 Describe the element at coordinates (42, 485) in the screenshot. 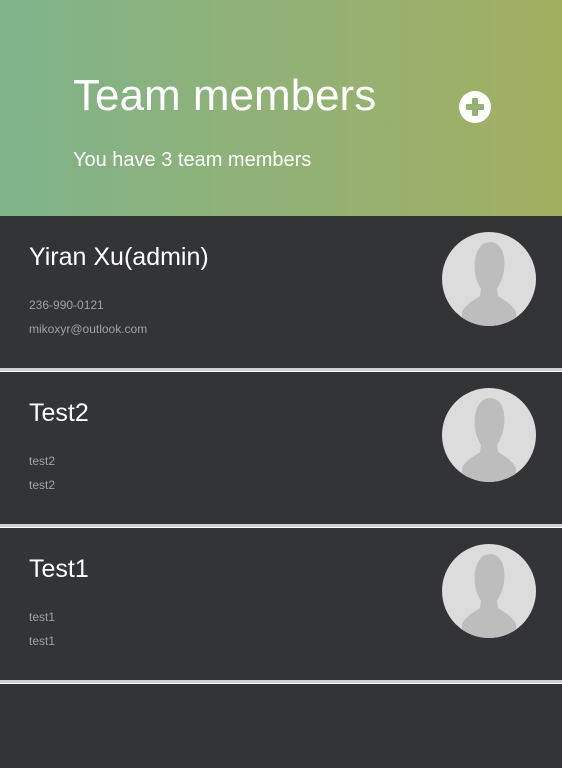

I see `member-email: test2` at that location.